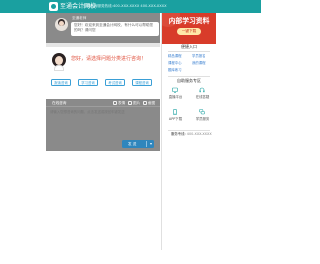 This screenshot has height=264, width=320. What do you see at coordinates (175, 112) in the screenshot?
I see `phone-icon` at bounding box center [175, 112].